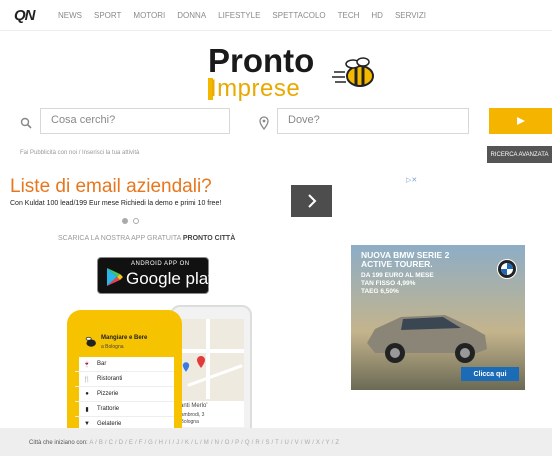 The height and width of the screenshot is (456, 552). What do you see at coordinates (124, 342) in the screenshot?
I see `app-header: Mangiare e Bere a Bologna` at bounding box center [124, 342].